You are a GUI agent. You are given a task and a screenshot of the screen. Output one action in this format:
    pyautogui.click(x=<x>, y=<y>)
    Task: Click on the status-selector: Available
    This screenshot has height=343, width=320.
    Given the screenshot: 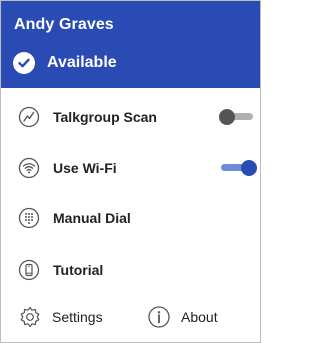 What is the action you would take?
    pyautogui.click(x=65, y=63)
    